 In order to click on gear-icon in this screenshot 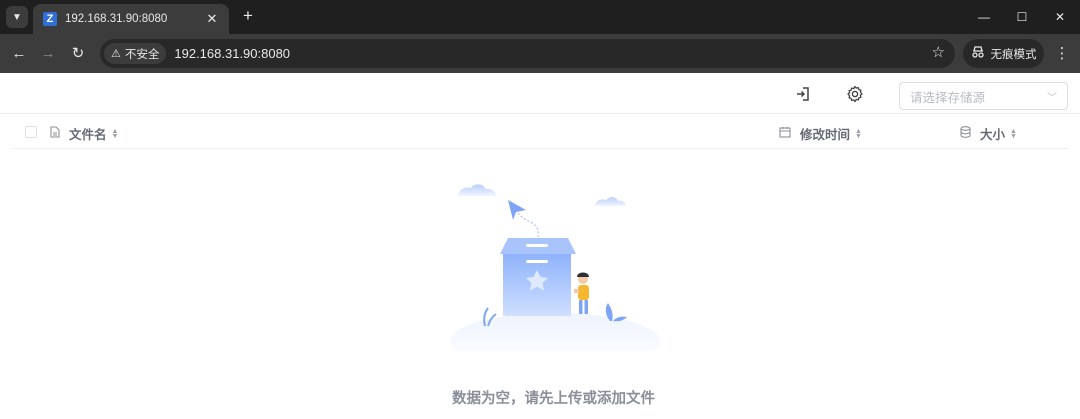, I will do `click(855, 94)`.